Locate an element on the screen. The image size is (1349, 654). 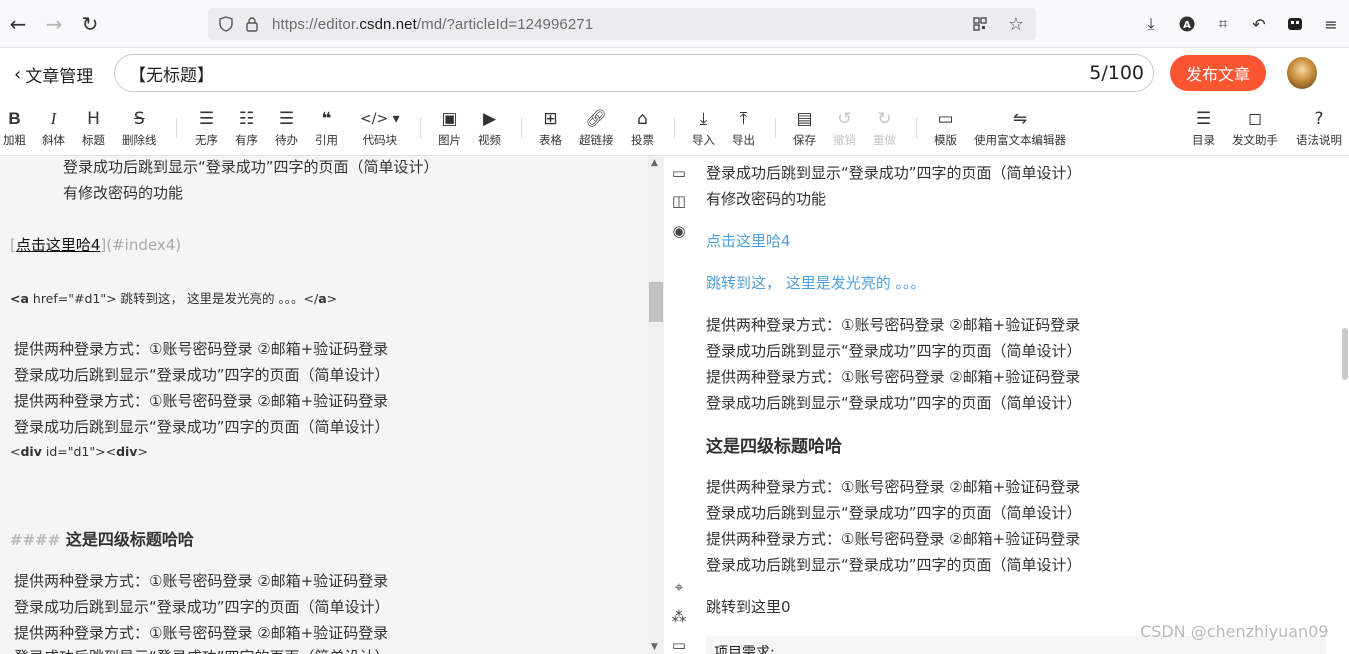
template-icon: ▭ is located at coordinates (945, 119).